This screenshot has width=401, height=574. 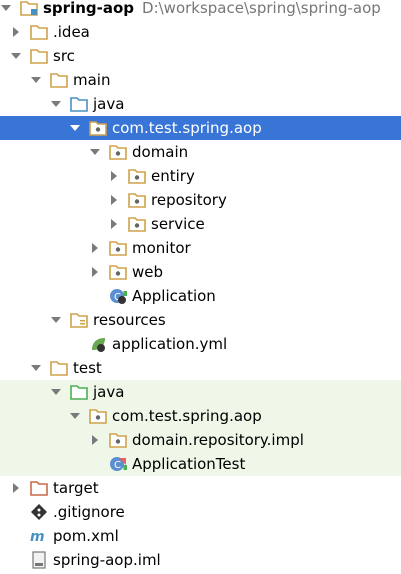 What do you see at coordinates (39, 560) in the screenshot?
I see `iml-file-icon` at bounding box center [39, 560].